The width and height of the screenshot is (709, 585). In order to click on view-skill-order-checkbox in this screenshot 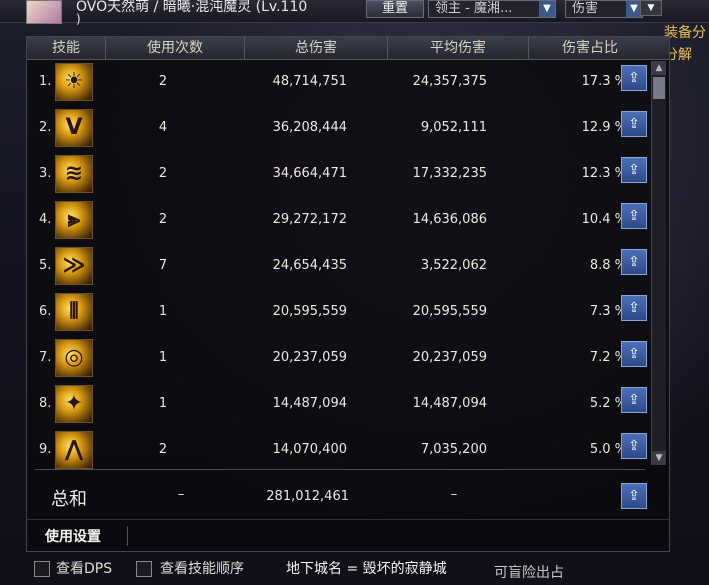, I will do `click(144, 569)`.